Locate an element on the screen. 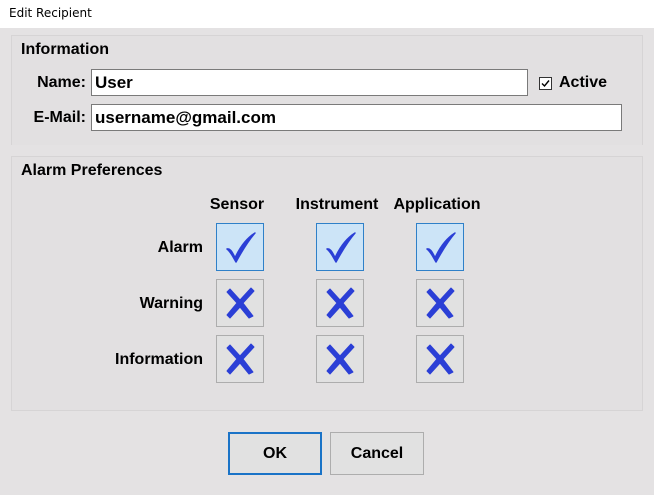  active-checkbox: Active is located at coordinates (573, 83).